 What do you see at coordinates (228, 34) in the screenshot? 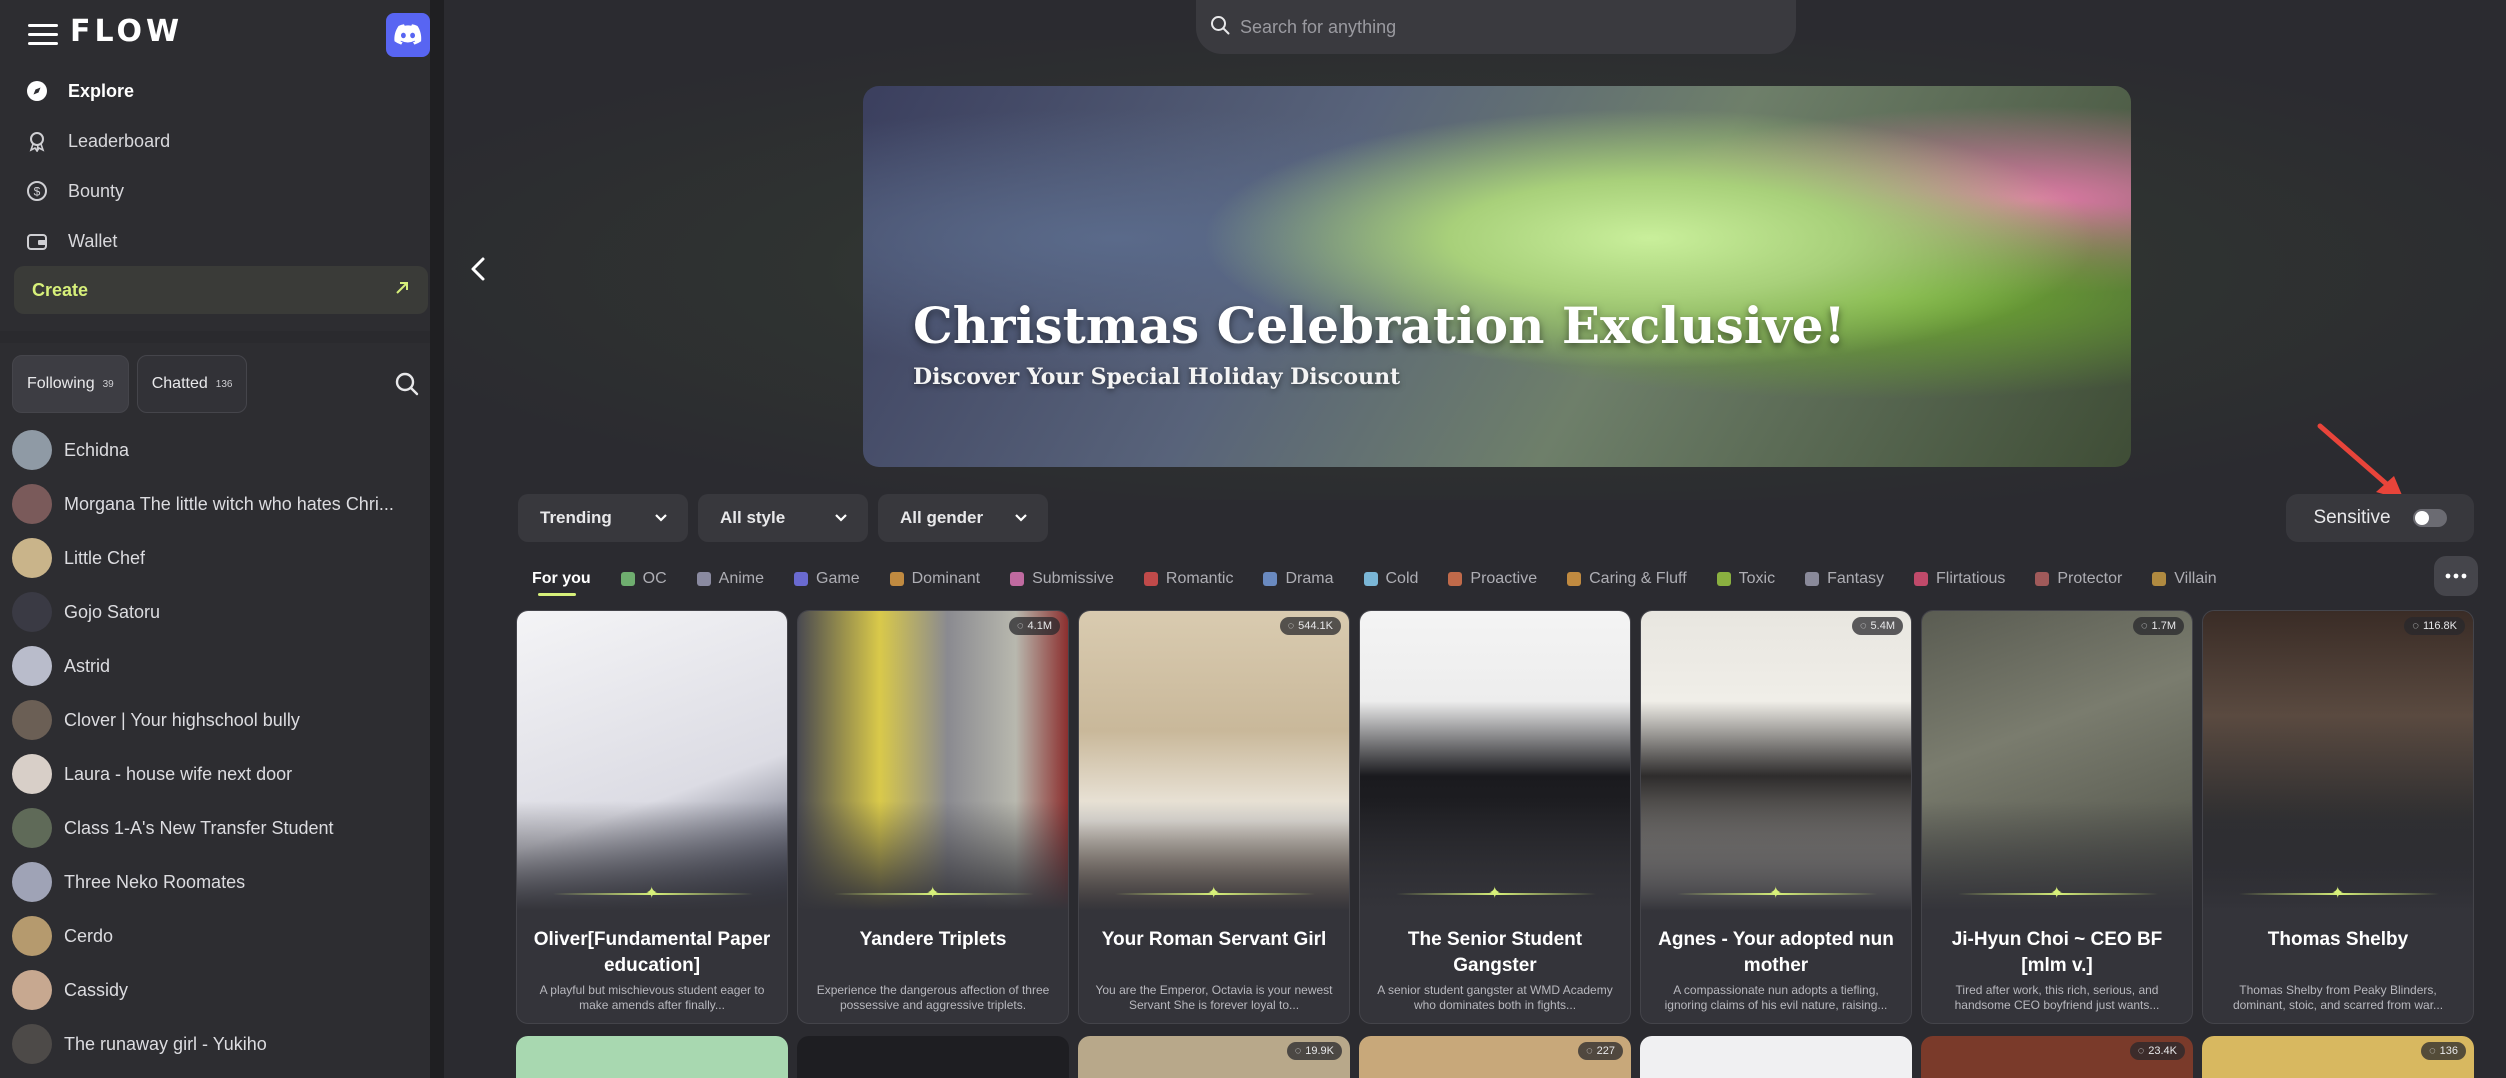
I see `topbar: FLOW` at bounding box center [228, 34].